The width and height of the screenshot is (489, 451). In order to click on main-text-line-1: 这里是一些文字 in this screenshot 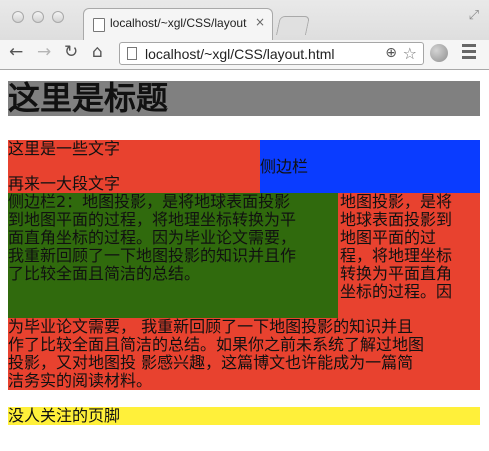, I will do `click(64, 148)`.